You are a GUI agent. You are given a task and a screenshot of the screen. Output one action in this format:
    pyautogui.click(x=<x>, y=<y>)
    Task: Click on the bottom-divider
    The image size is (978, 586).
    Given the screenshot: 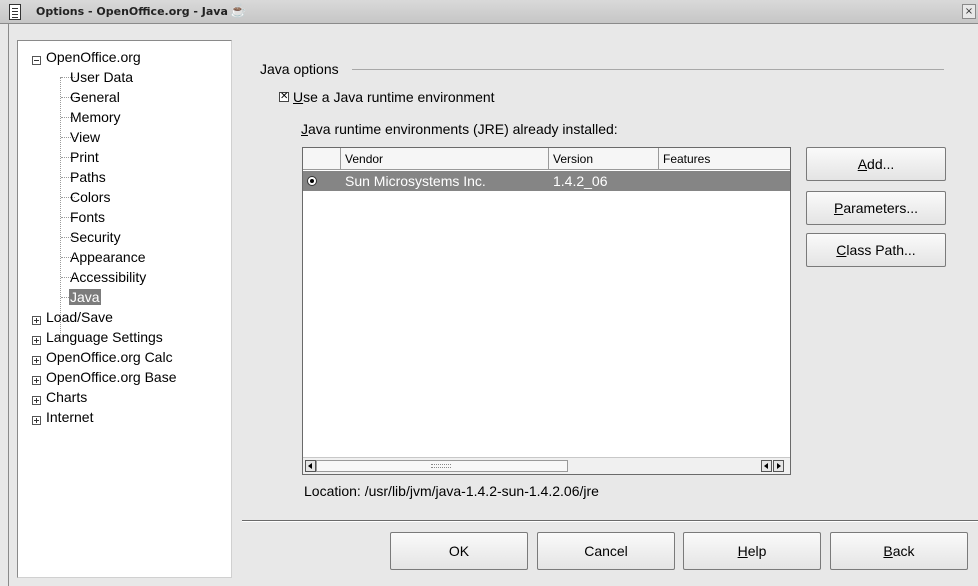 What is the action you would take?
    pyautogui.click(x=610, y=521)
    